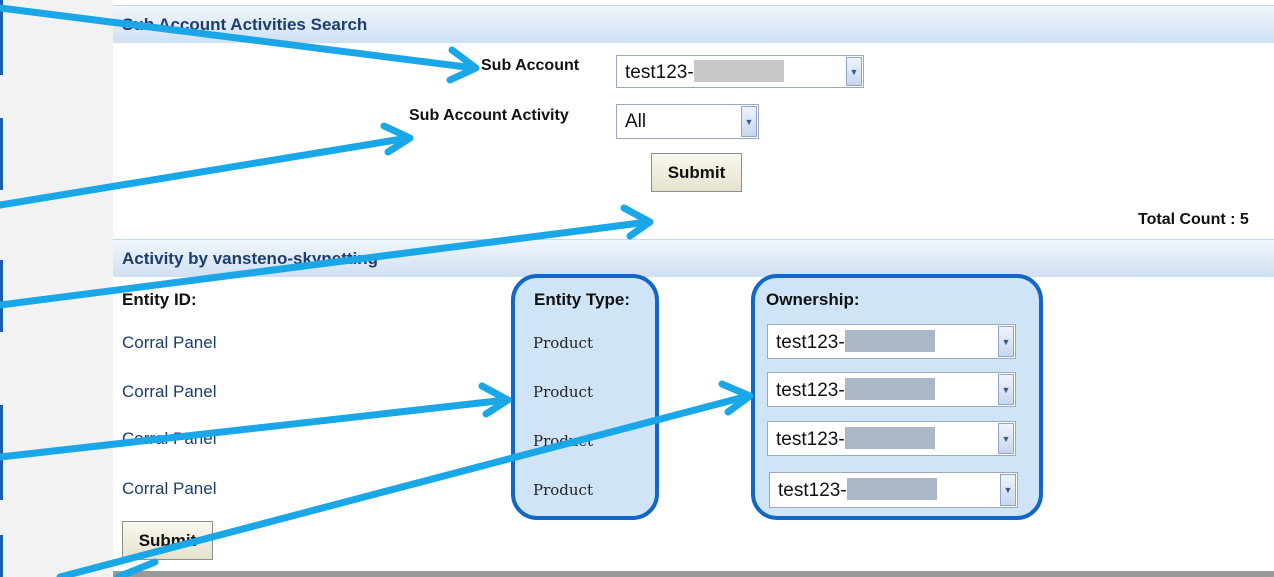 The height and width of the screenshot is (577, 1274). I want to click on activity-section-title: Activity by vansteno-skynetting, so click(250, 258).